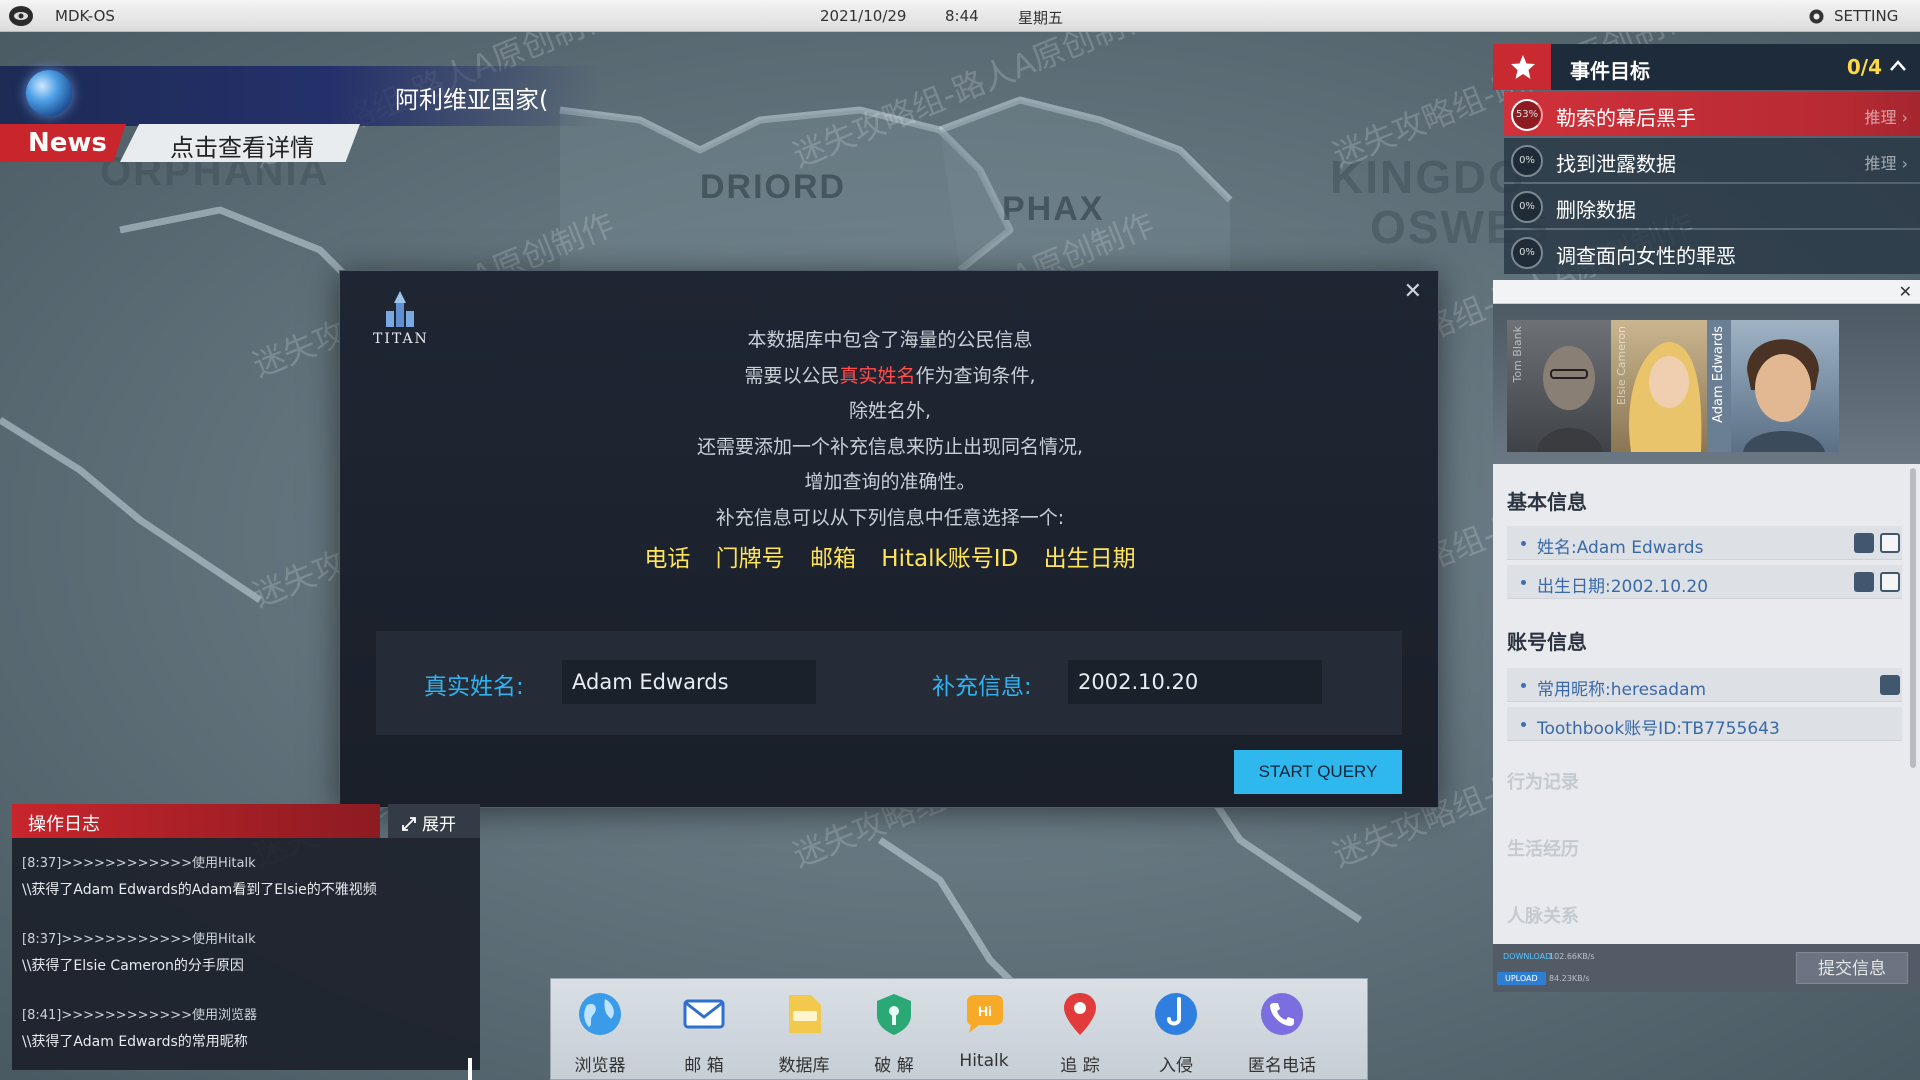  Describe the element at coordinates (1712, 206) in the screenshot. I see `objective-item: 0% 删除数据` at that location.